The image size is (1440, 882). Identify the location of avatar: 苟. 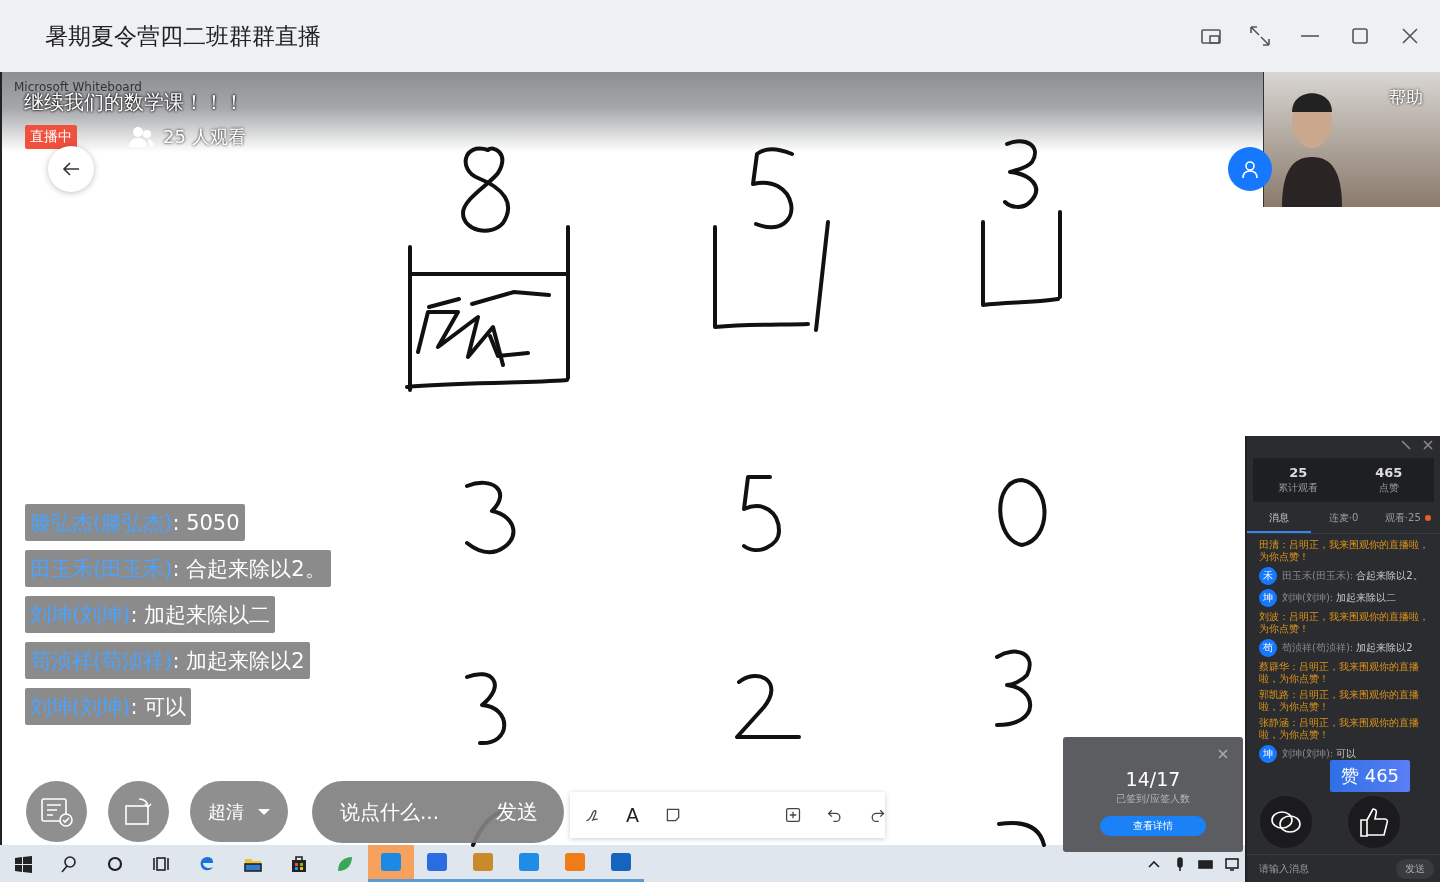
(1268, 648).